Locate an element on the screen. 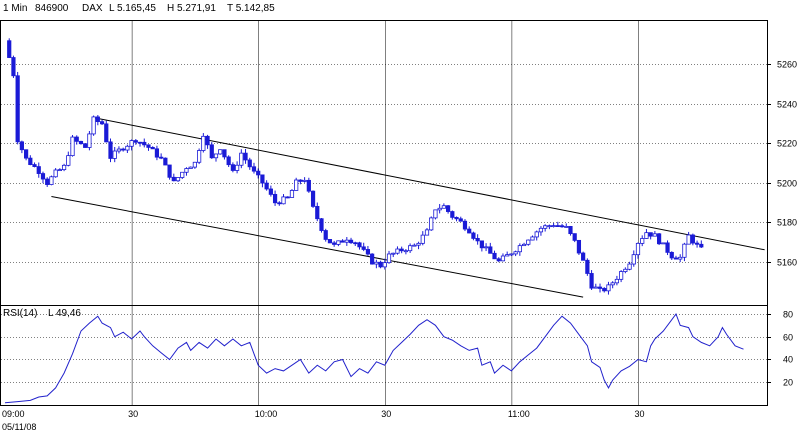 This screenshot has height=436, width=799. time-tick-label: 30 is located at coordinates (386, 414).